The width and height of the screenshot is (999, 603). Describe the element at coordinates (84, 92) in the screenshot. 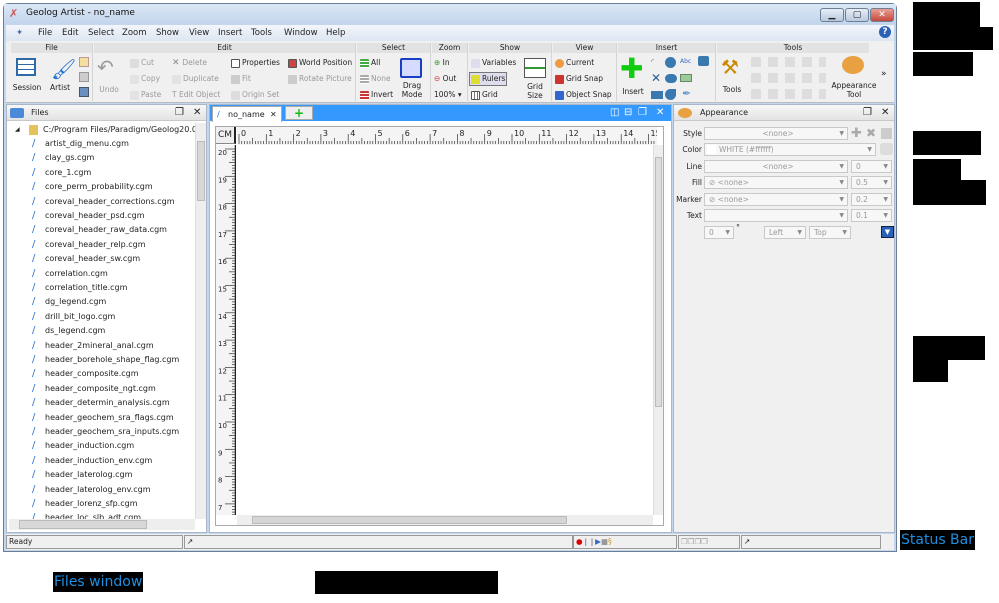

I see `print-icon` at that location.